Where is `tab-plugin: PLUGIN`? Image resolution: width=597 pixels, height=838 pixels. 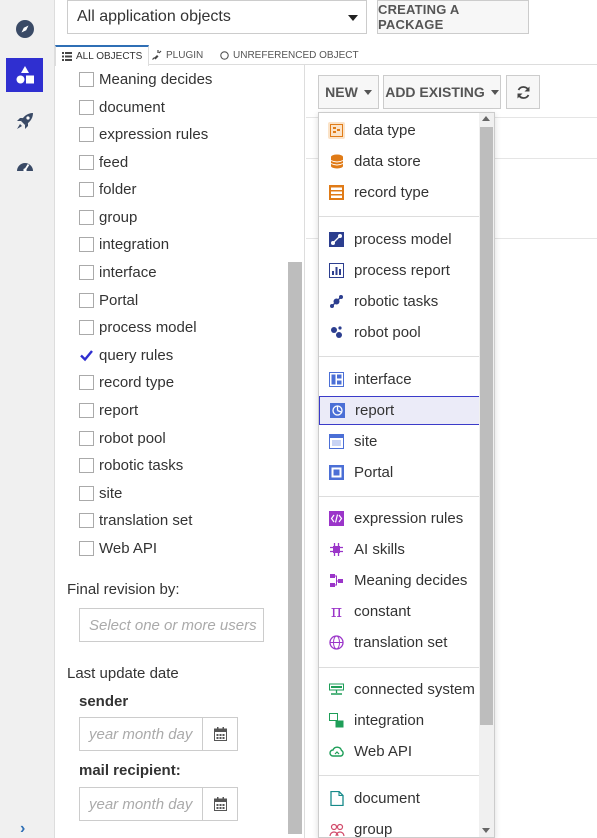
tab-plugin: PLUGIN is located at coordinates (177, 55).